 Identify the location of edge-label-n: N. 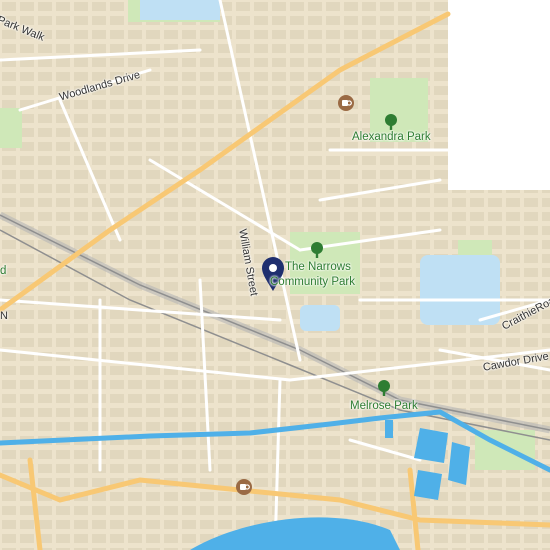
(4, 316).